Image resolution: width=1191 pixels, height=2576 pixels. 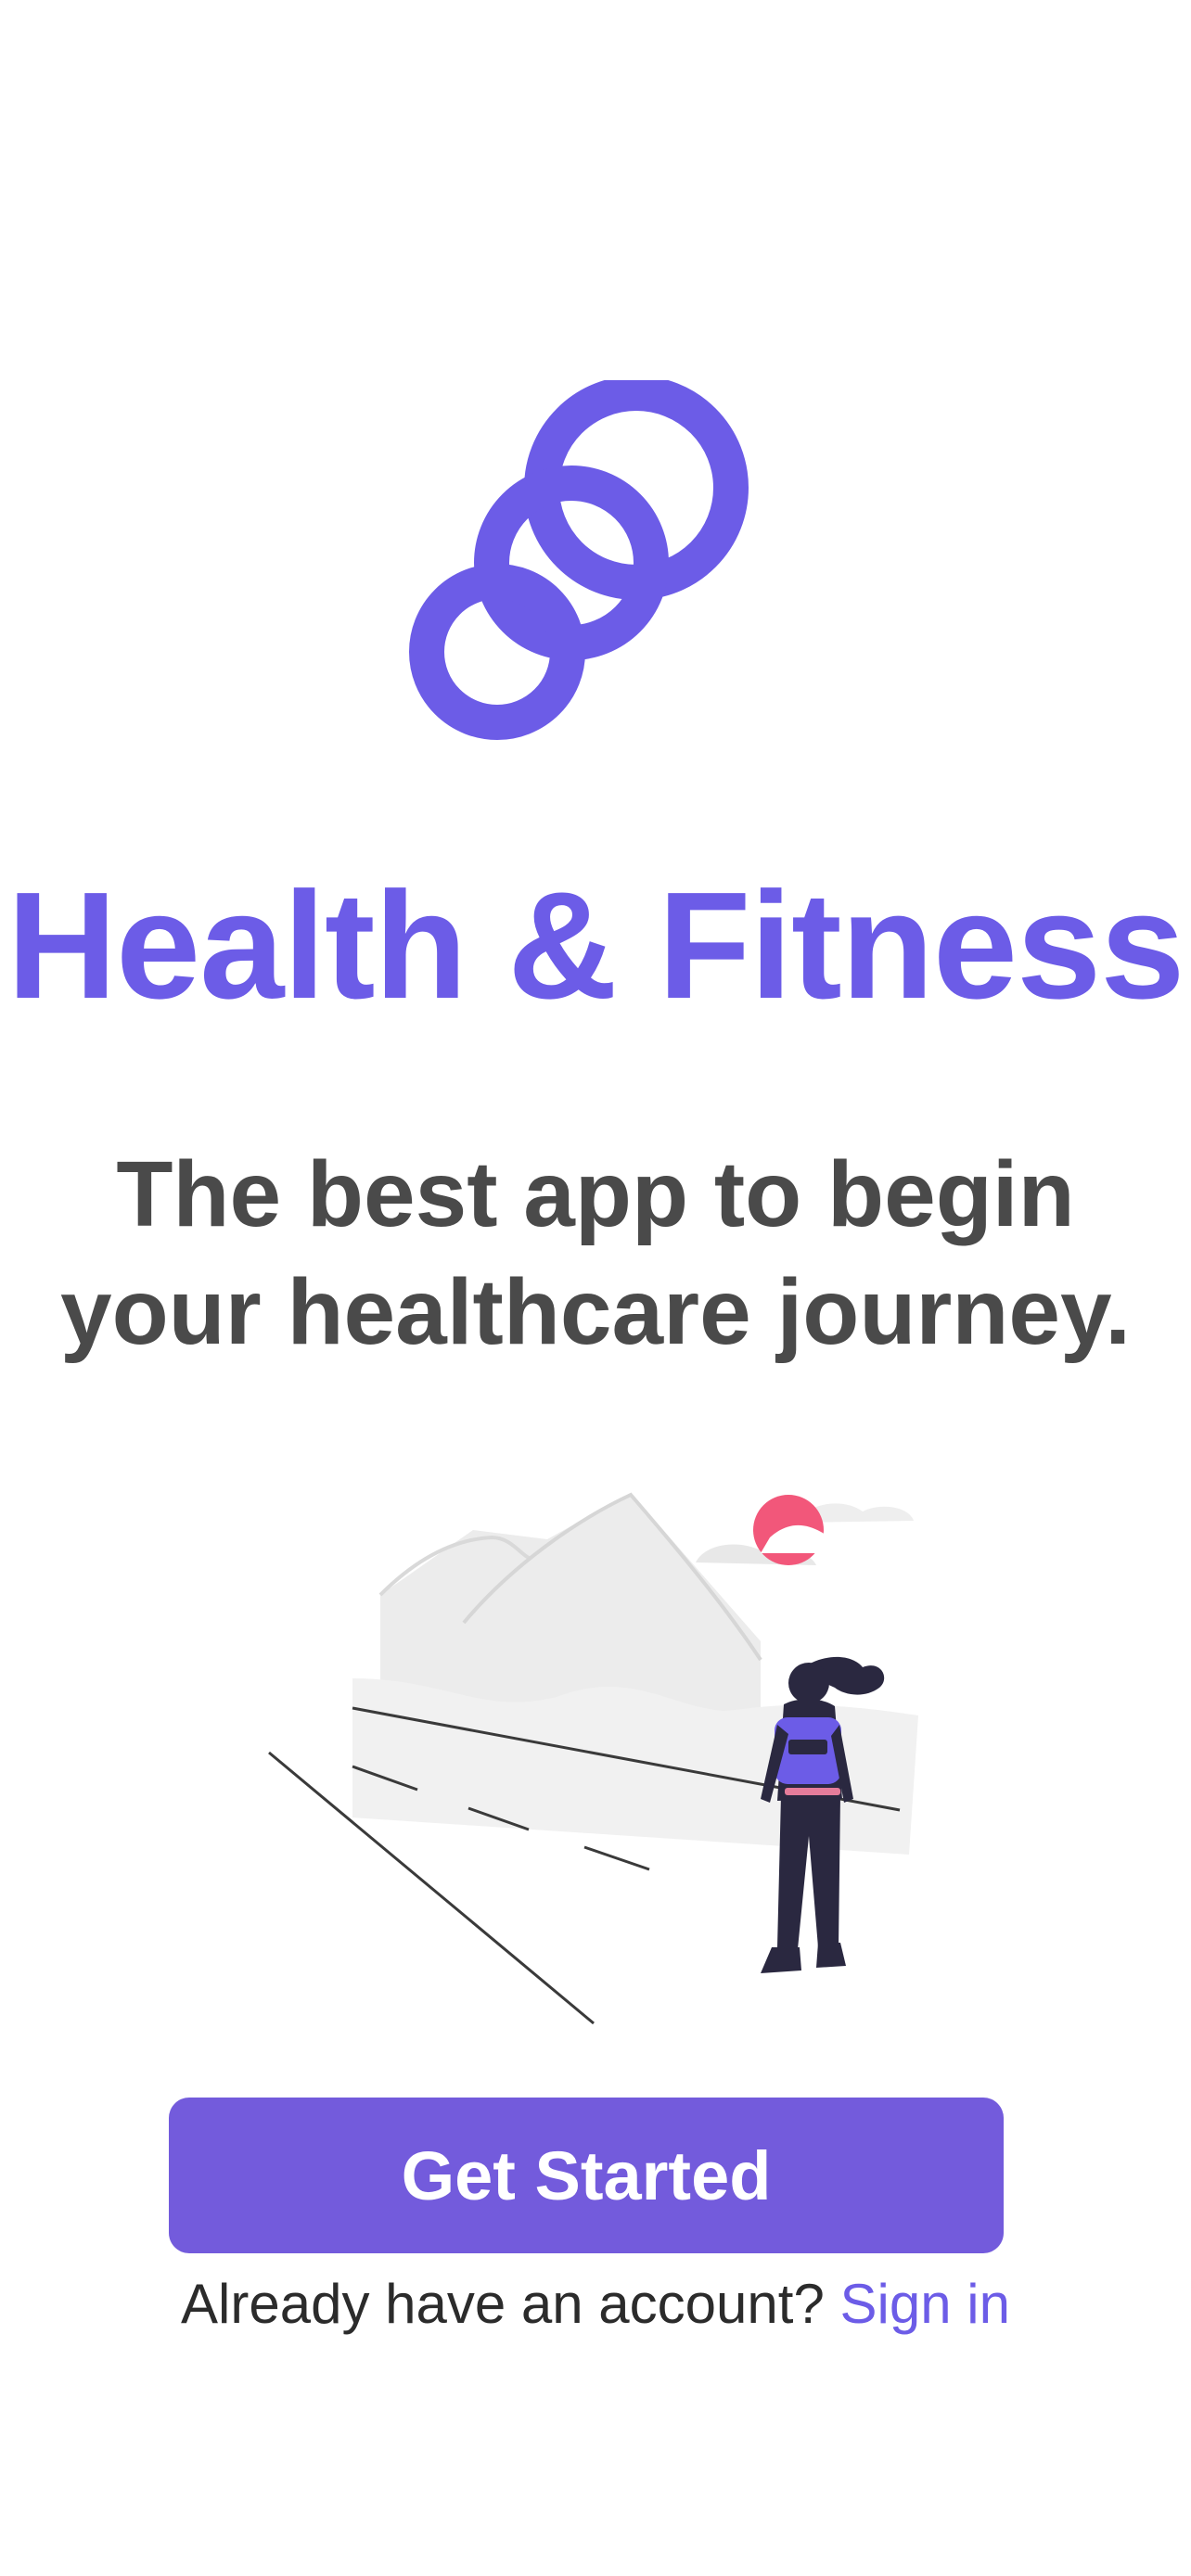 What do you see at coordinates (595, 1312) in the screenshot?
I see `tagline-line-2: your healthcare journey.` at bounding box center [595, 1312].